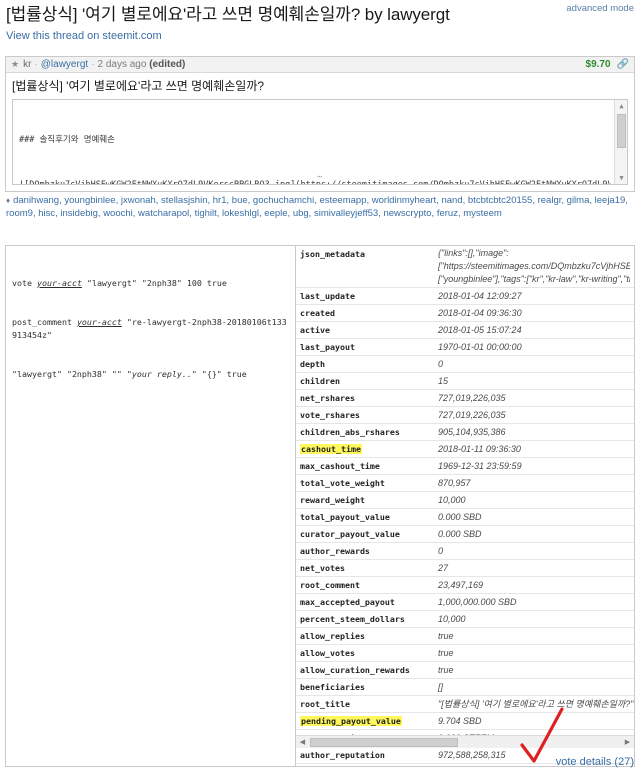 The width and height of the screenshot is (640, 769). I want to click on metadata-key: curator_payout_value, so click(350, 534).